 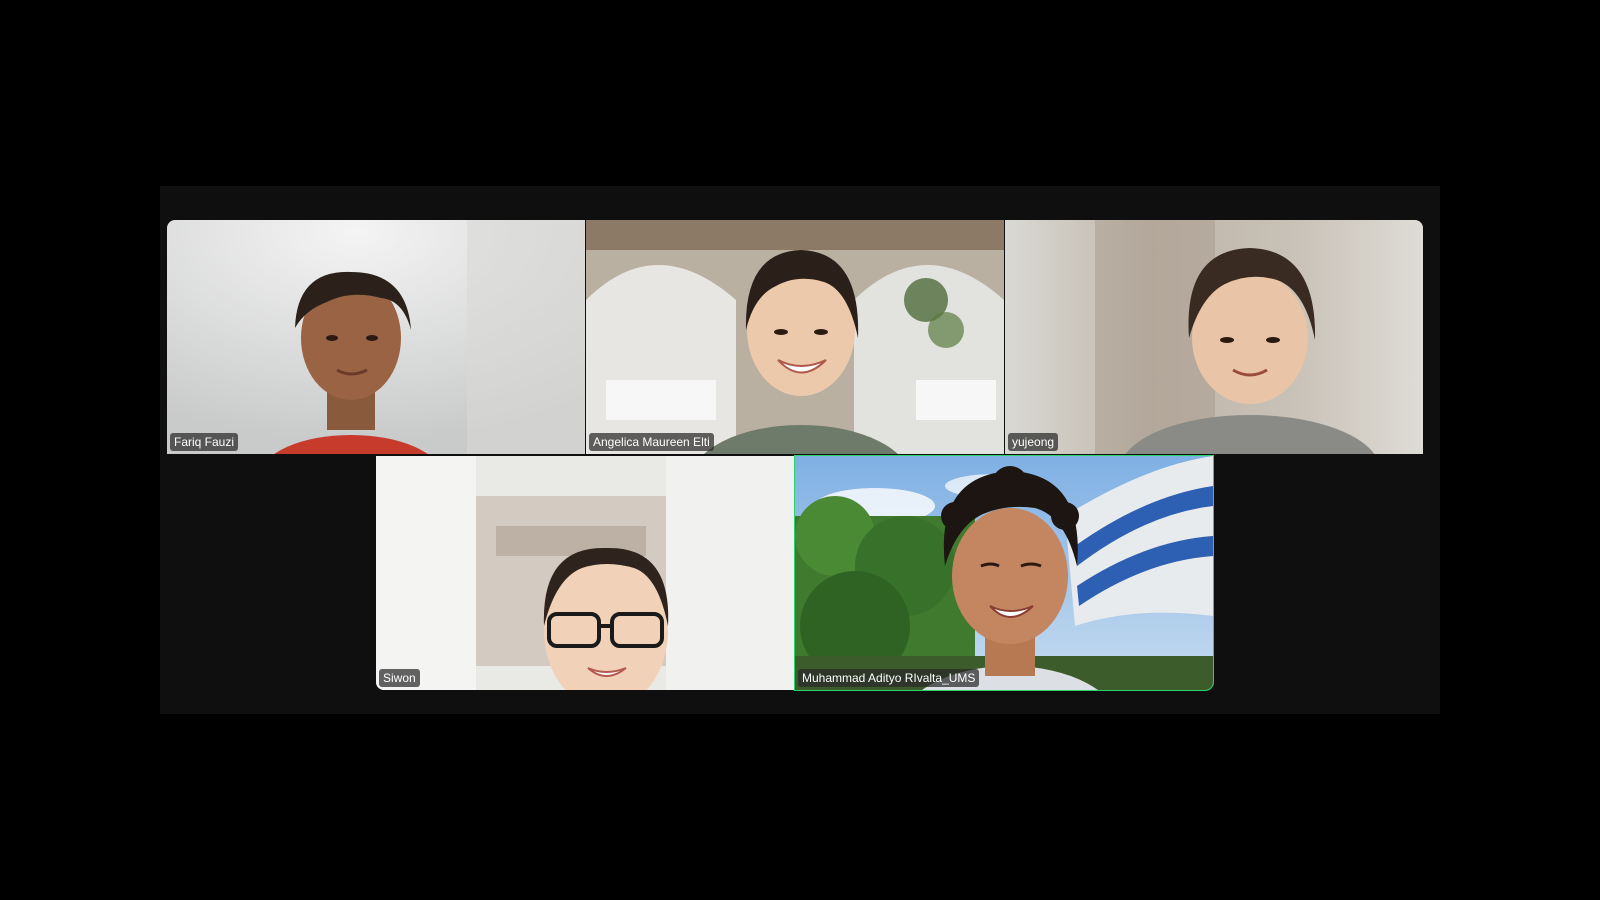 I want to click on participant-name-label: Siwon, so click(x=399, y=678).